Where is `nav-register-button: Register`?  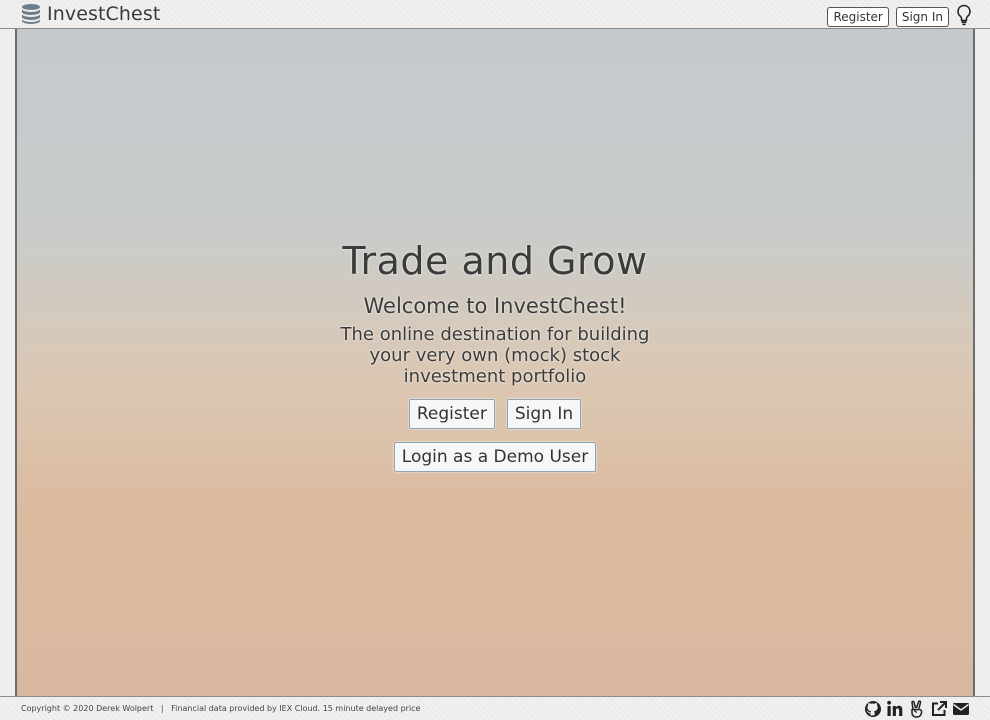 nav-register-button: Register is located at coordinates (858, 17).